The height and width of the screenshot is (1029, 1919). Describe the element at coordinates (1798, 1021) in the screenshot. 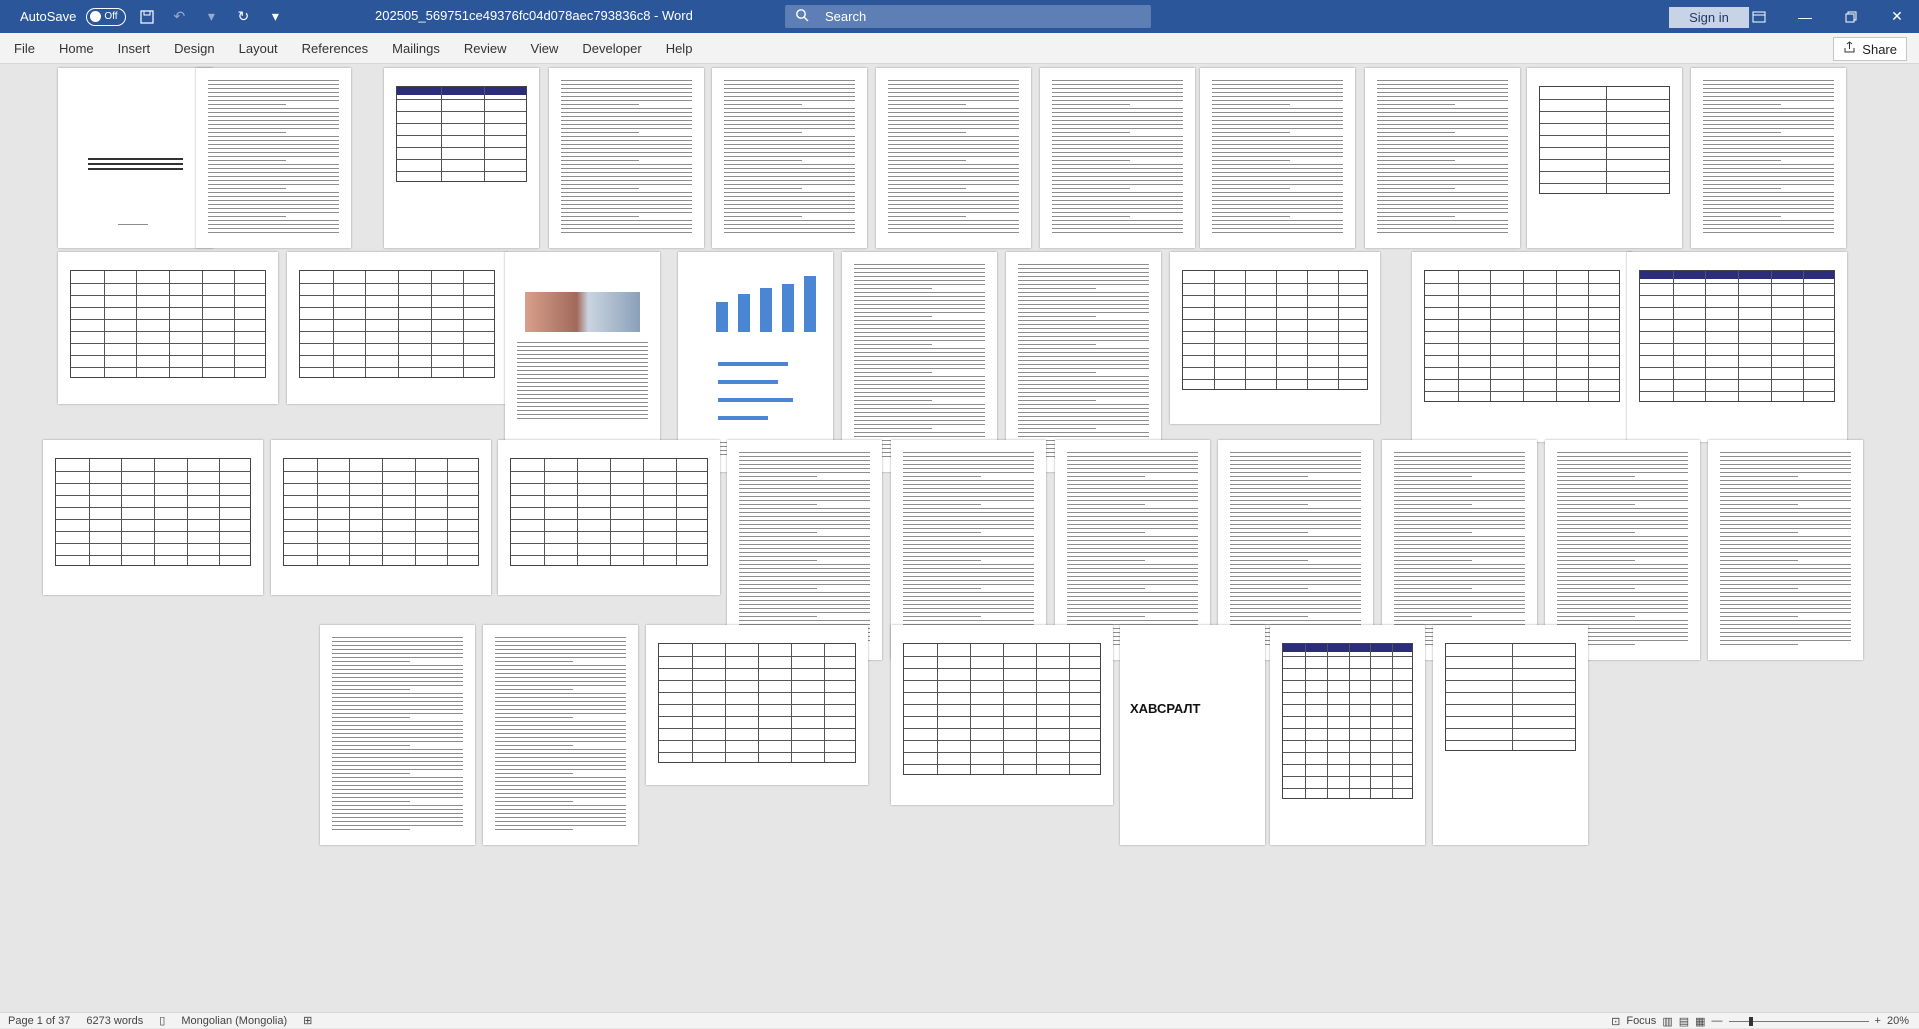

I see `zoom-slider` at that location.